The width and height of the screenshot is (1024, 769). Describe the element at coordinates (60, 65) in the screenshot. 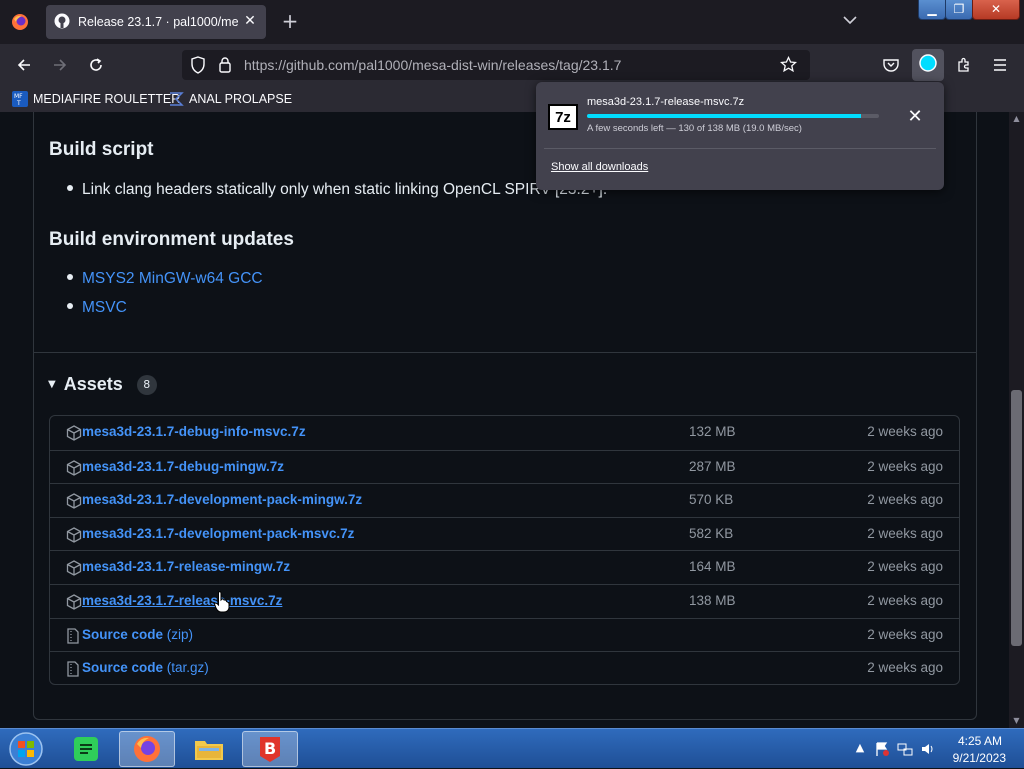

I see `forward-icon` at that location.